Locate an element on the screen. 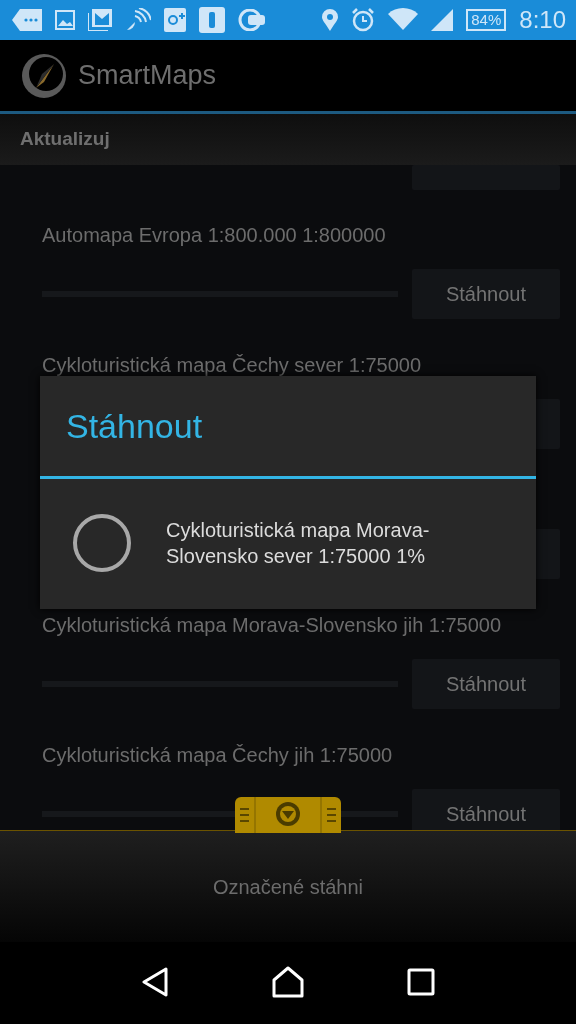  wifi-icon is located at coordinates (403, 20).